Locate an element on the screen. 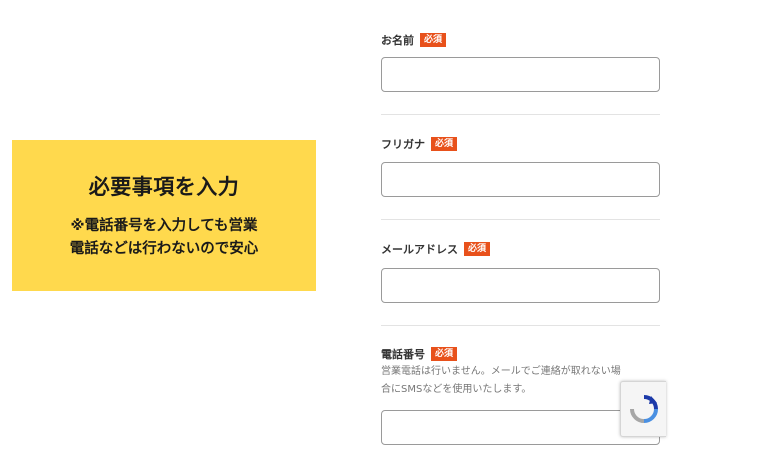 Image resolution: width=770 pixels, height=468 pixels. field-email: メールアドレス 必須 is located at coordinates (520, 249).